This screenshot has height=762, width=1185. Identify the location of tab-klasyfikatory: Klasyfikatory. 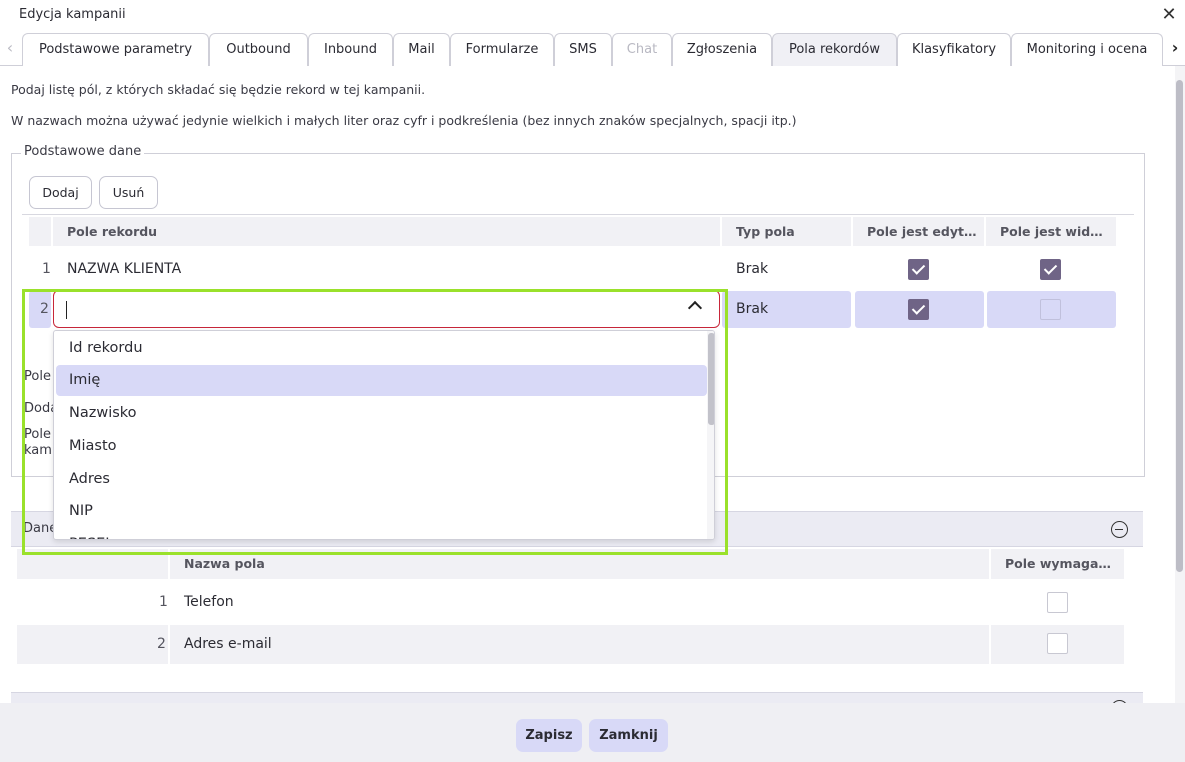
(954, 49).